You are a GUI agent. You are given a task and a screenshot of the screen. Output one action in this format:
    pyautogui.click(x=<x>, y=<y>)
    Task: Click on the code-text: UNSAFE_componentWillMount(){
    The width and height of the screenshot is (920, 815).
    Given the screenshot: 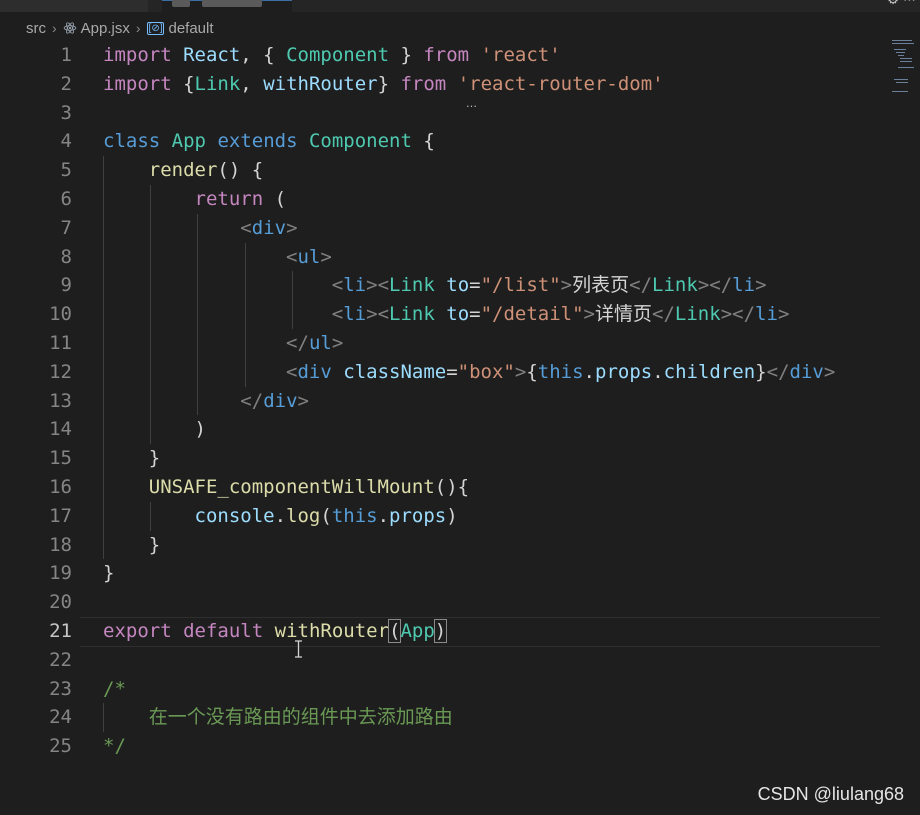 What is the action you would take?
    pyautogui.click(x=309, y=486)
    